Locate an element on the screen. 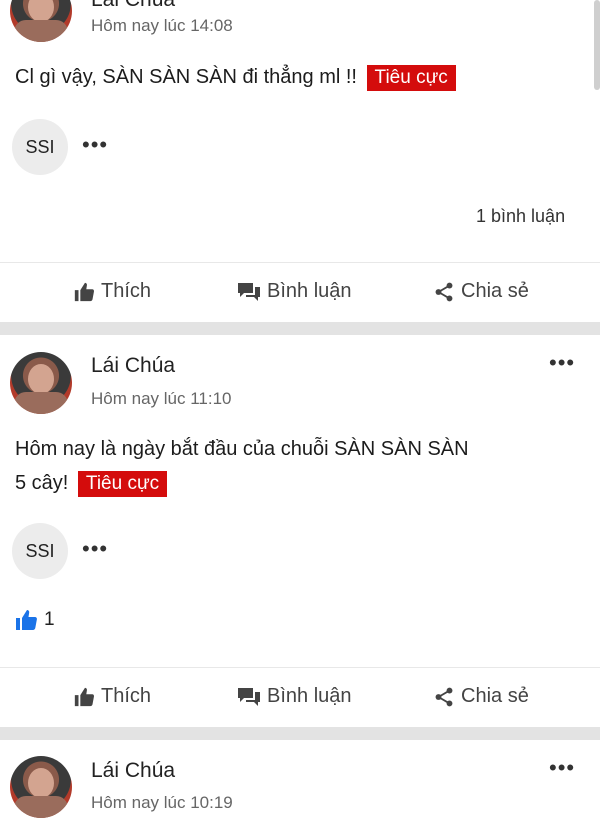  post-time: Hôm nay lúc 11:10 is located at coordinates (161, 398).